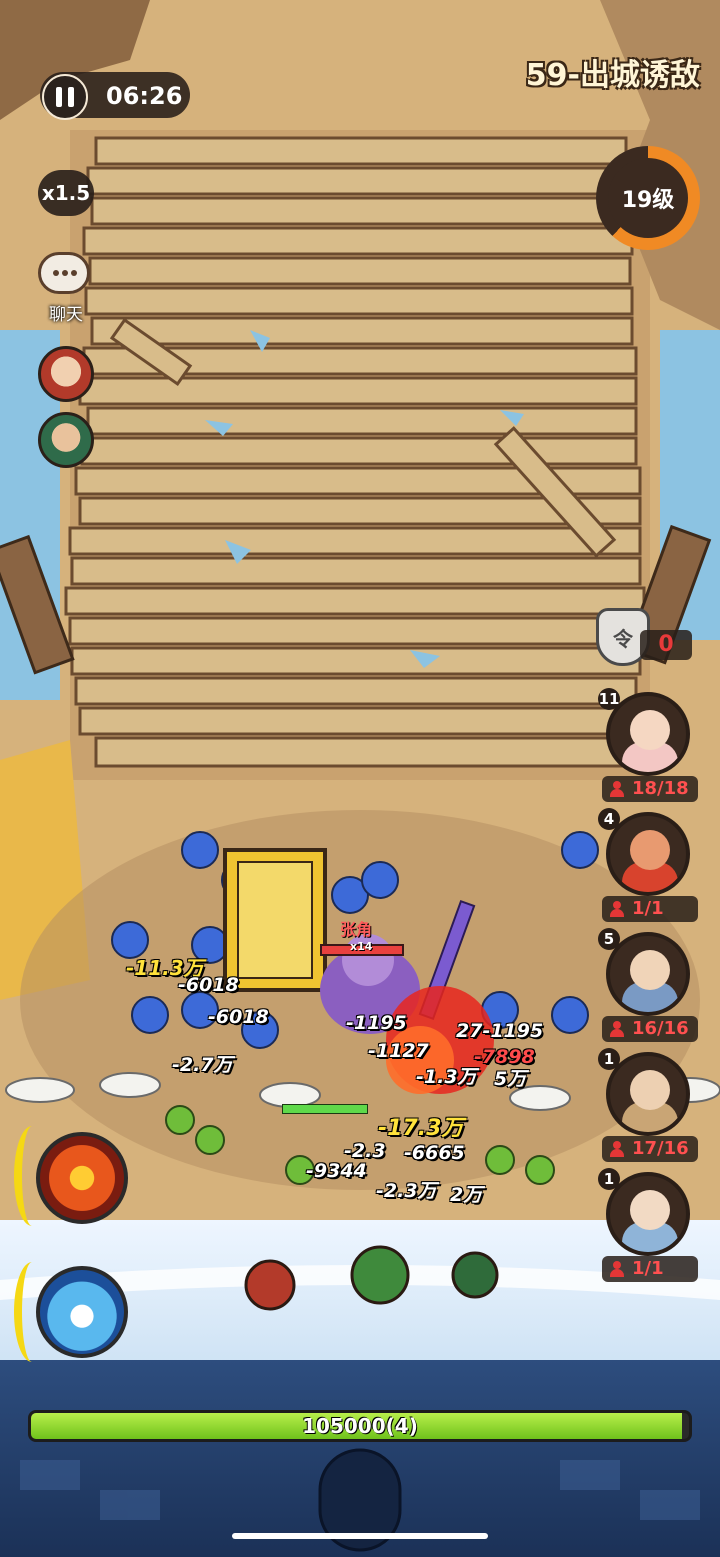  What do you see at coordinates (649, 748) in the screenshot?
I see `unit-card: 11 18/18` at bounding box center [649, 748].